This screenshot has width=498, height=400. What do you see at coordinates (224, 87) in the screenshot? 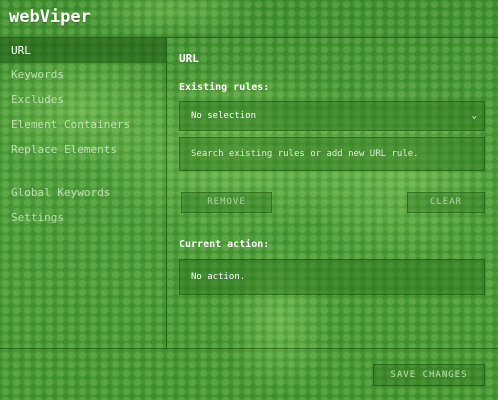
I see `existing-rules-label: Existing rules:` at bounding box center [224, 87].